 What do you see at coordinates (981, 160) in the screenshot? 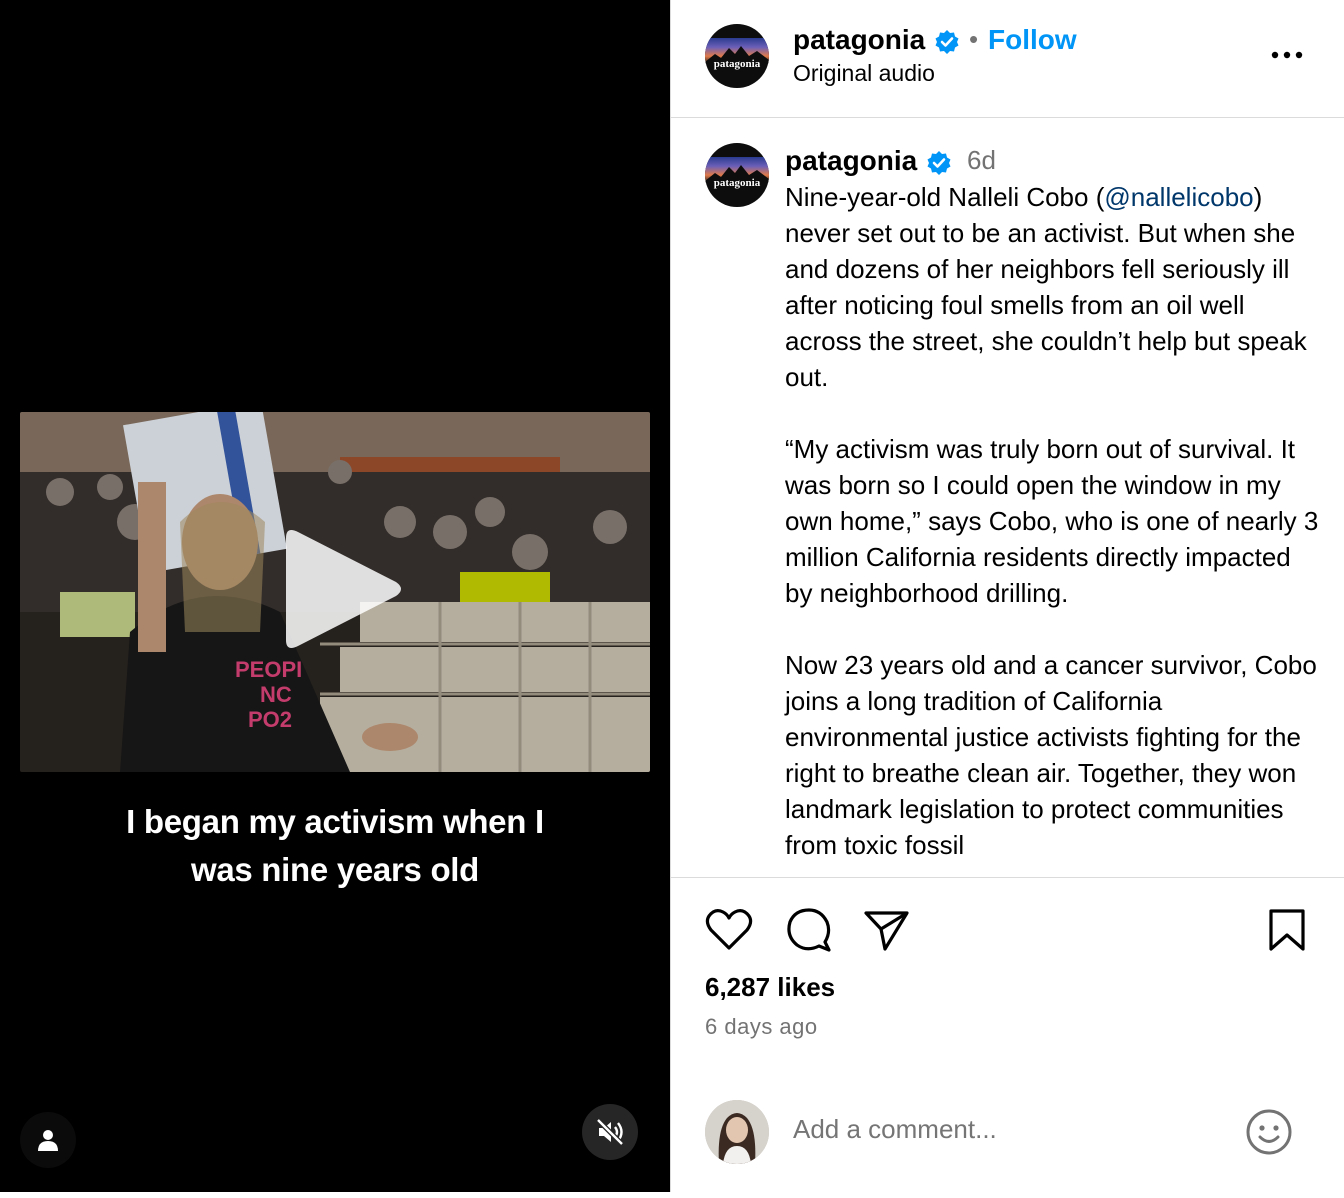
I see `post-timestamp: 6d` at bounding box center [981, 160].